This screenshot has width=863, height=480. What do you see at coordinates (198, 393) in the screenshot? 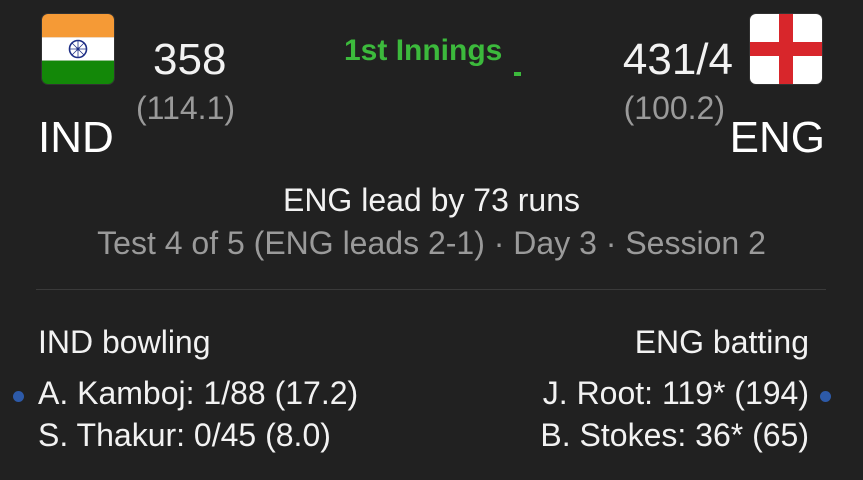
I see `bowler-line: A. Kamboj: 1/88 (17.2)` at bounding box center [198, 393].